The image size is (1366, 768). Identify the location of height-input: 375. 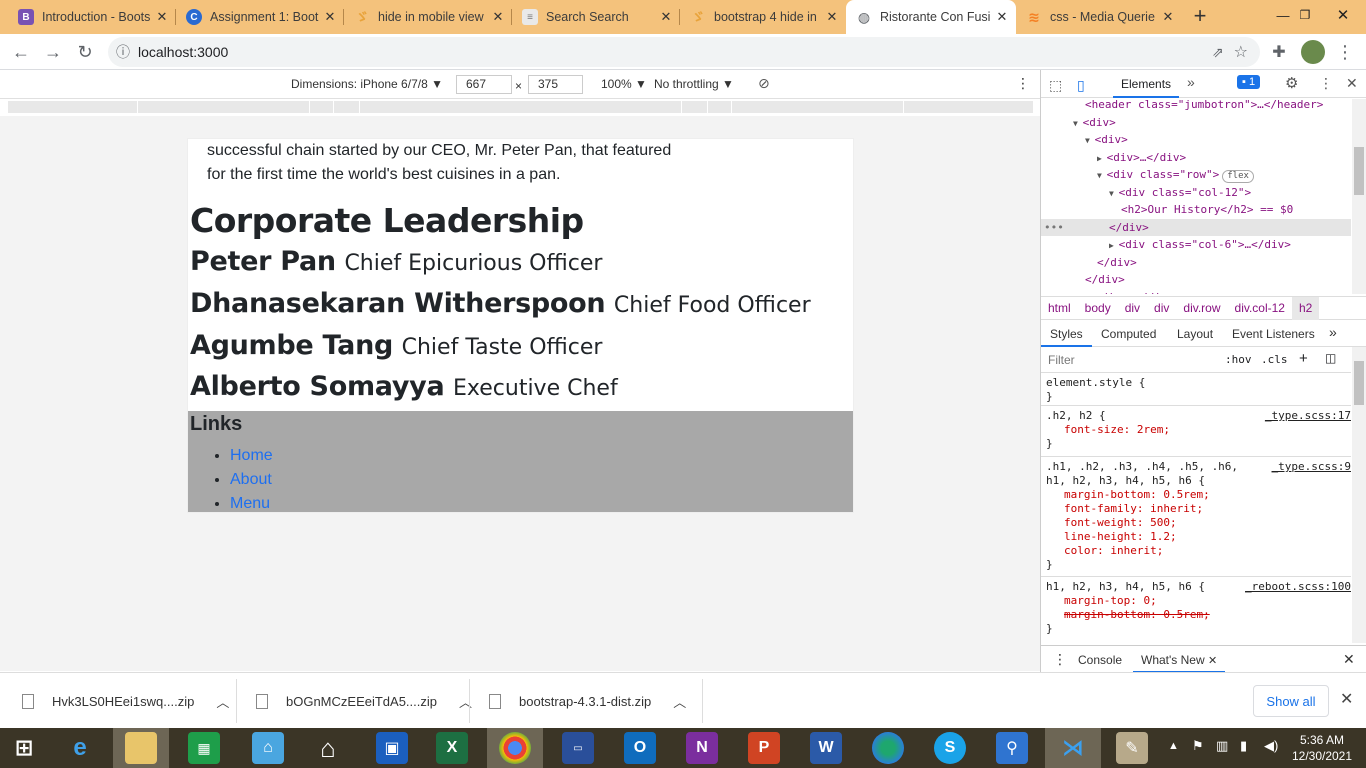
(555, 84).